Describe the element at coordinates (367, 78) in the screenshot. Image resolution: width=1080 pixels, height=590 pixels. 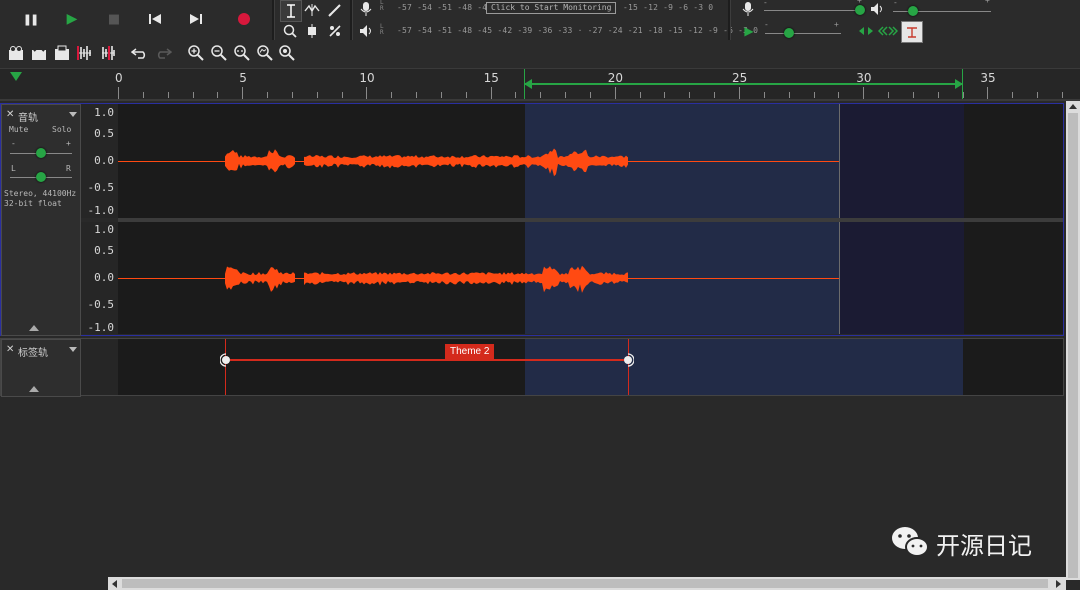
I see `ruler-tick-label: 10` at that location.